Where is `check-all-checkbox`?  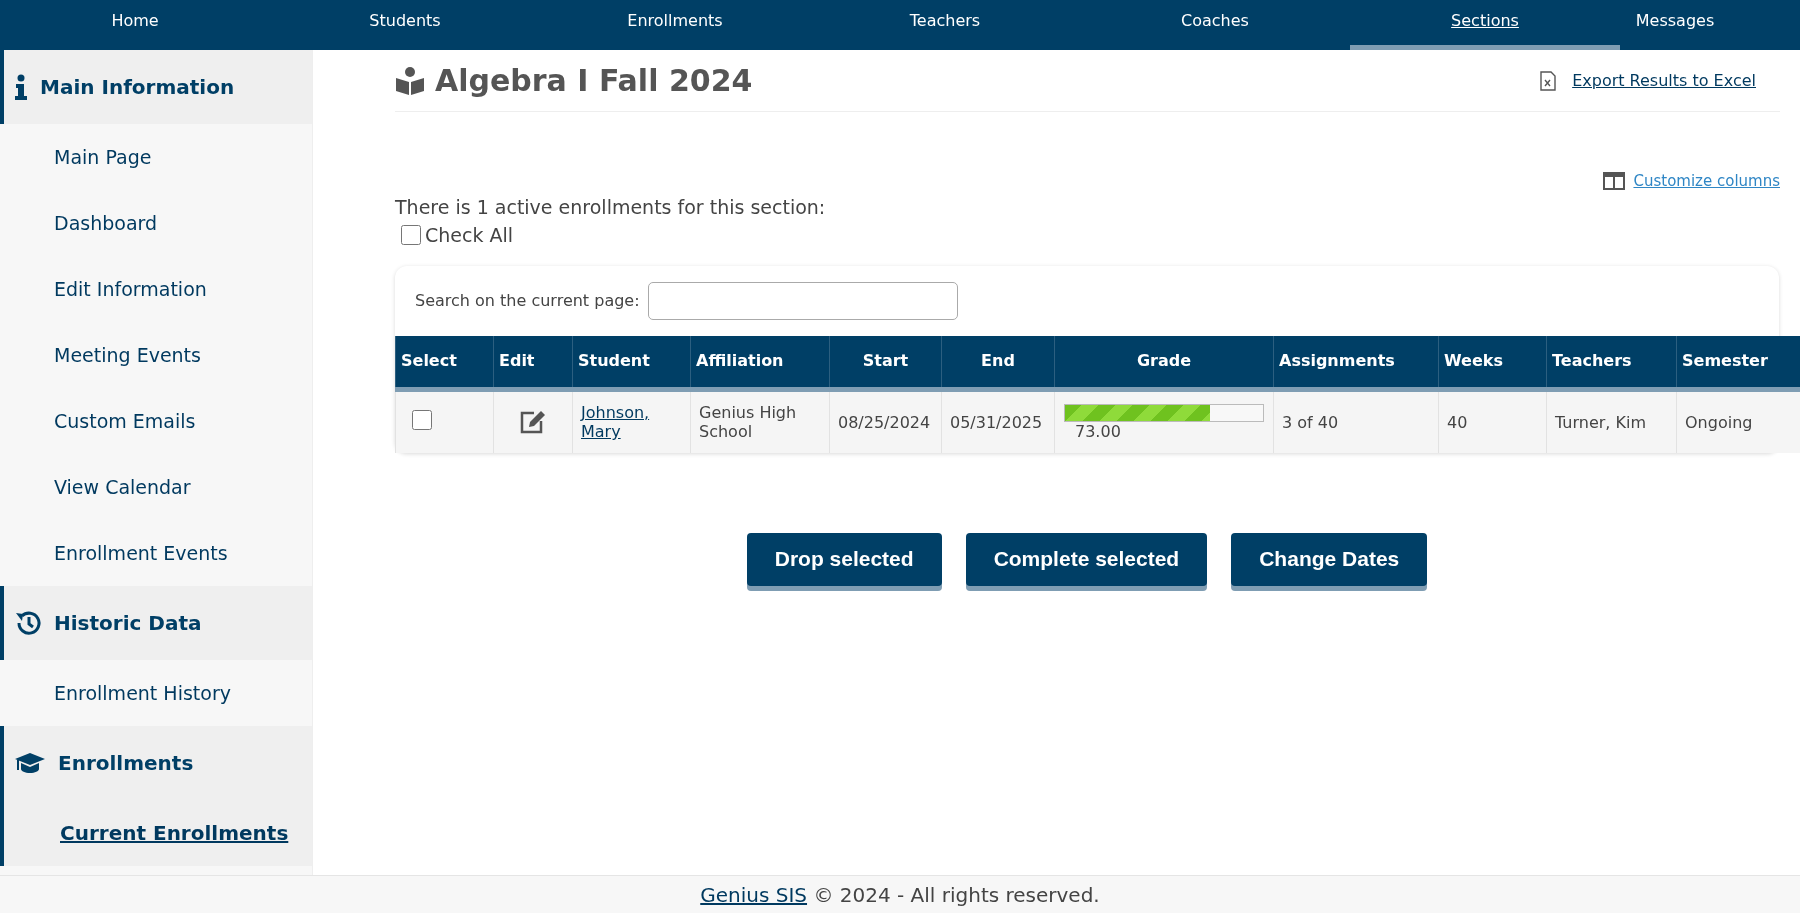 check-all-checkbox is located at coordinates (411, 235).